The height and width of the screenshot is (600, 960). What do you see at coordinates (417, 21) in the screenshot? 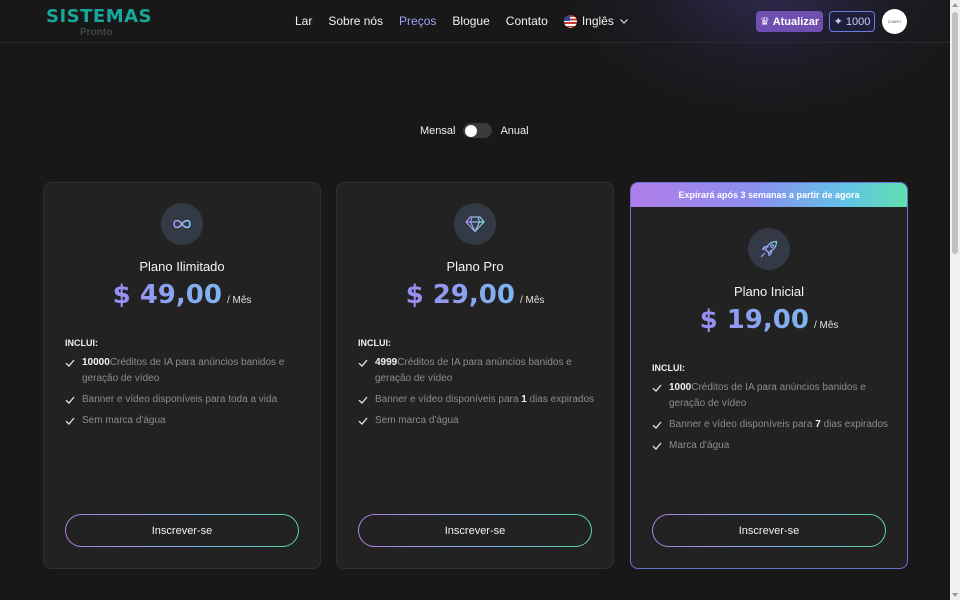
I see `nav-item-precos: Preços` at bounding box center [417, 21].